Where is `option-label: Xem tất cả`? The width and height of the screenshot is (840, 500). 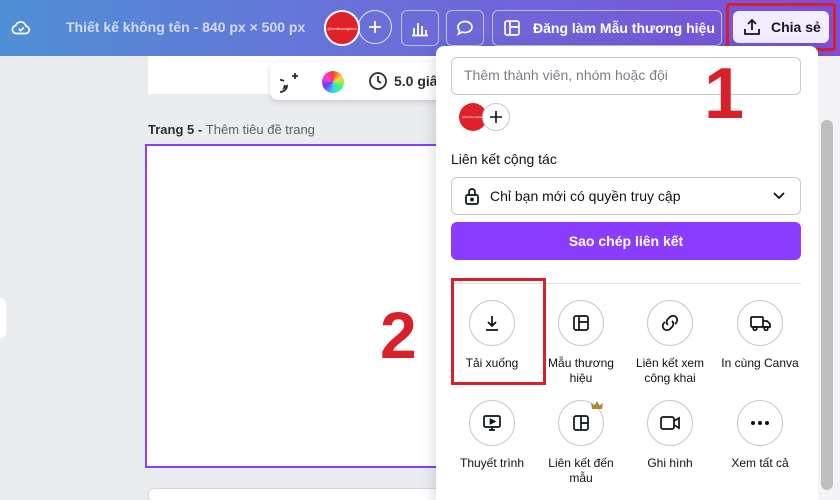 option-label: Xem tất cả is located at coordinates (760, 463).